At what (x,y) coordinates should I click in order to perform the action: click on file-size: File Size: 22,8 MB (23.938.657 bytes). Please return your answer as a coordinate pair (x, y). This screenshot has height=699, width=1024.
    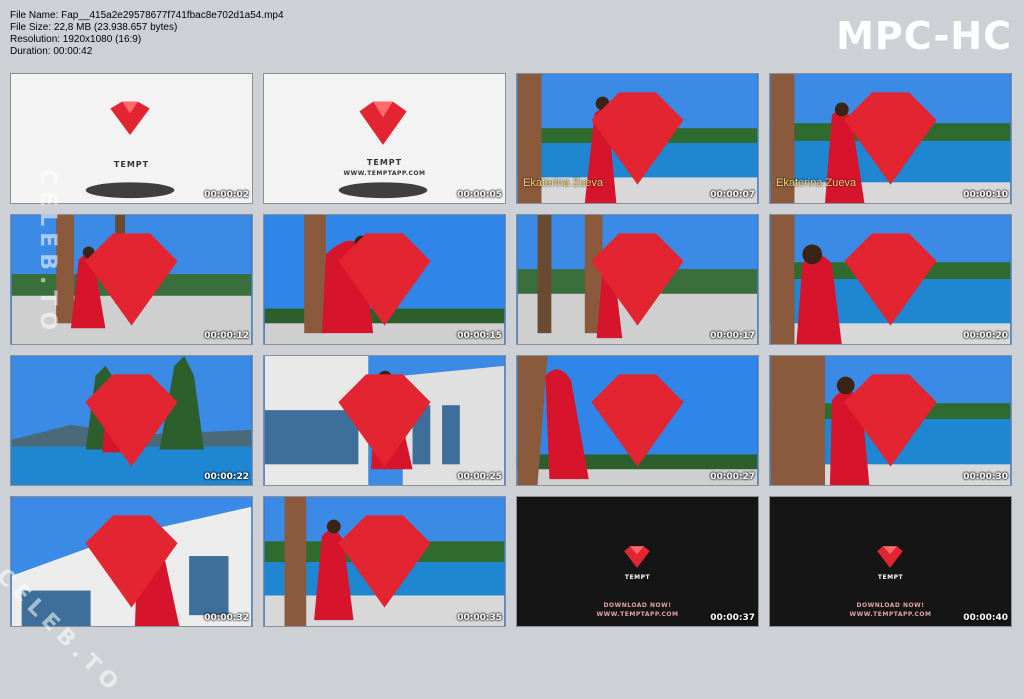
    Looking at the image, I should click on (94, 27).